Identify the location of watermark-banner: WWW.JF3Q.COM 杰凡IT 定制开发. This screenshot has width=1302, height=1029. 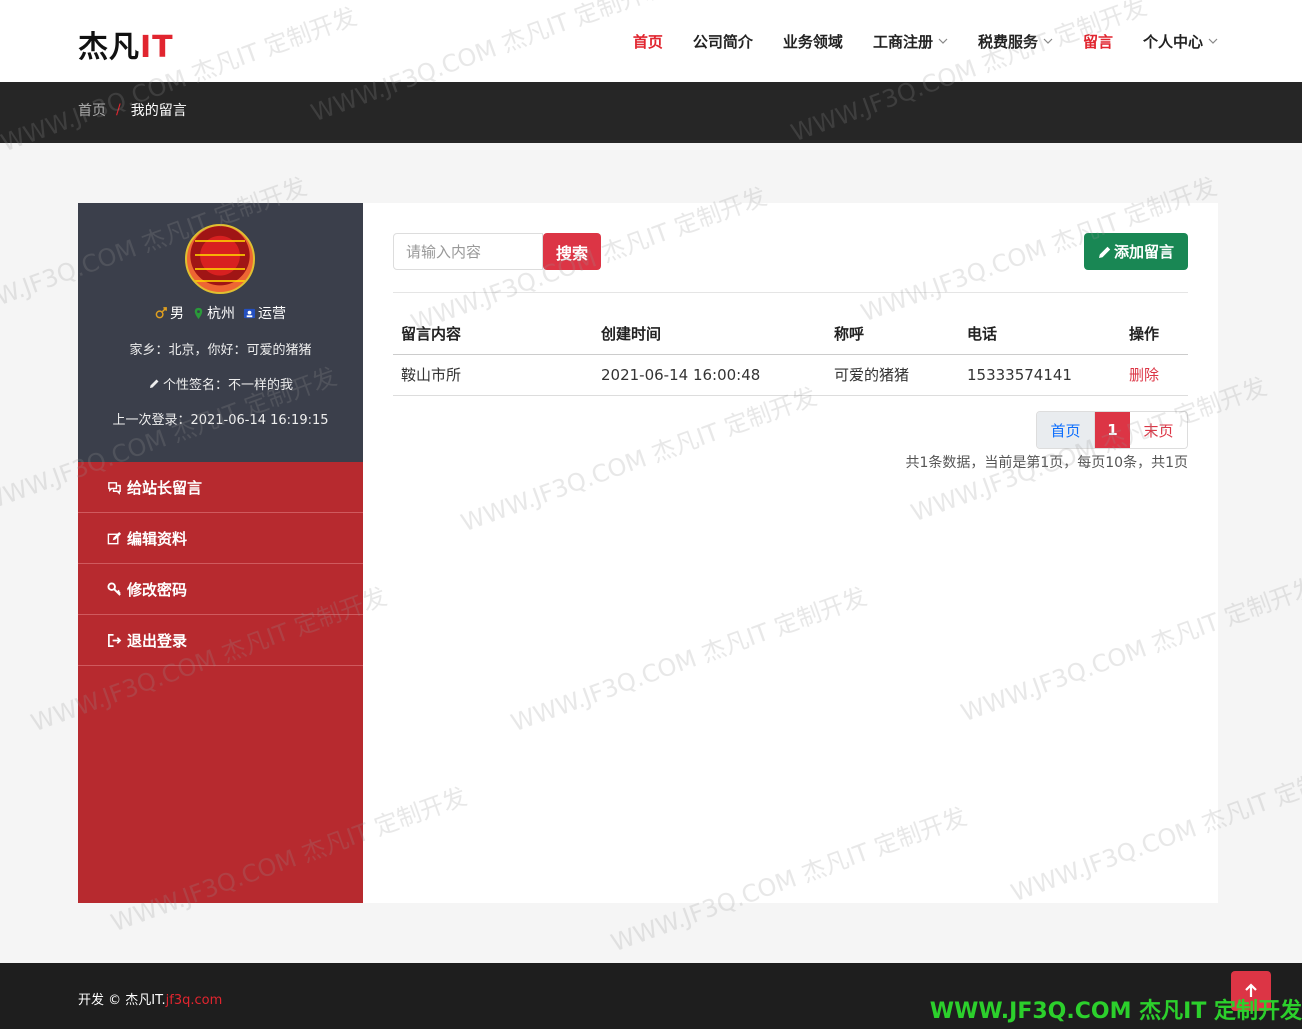
(1115, 1011).